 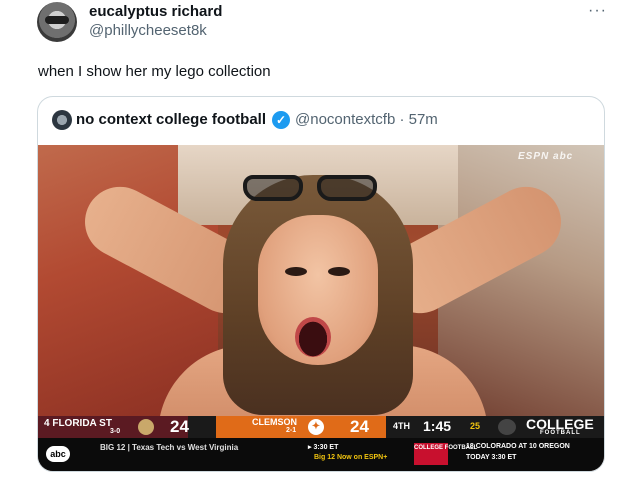 What do you see at coordinates (339, 271) in the screenshot?
I see `right-eye` at bounding box center [339, 271].